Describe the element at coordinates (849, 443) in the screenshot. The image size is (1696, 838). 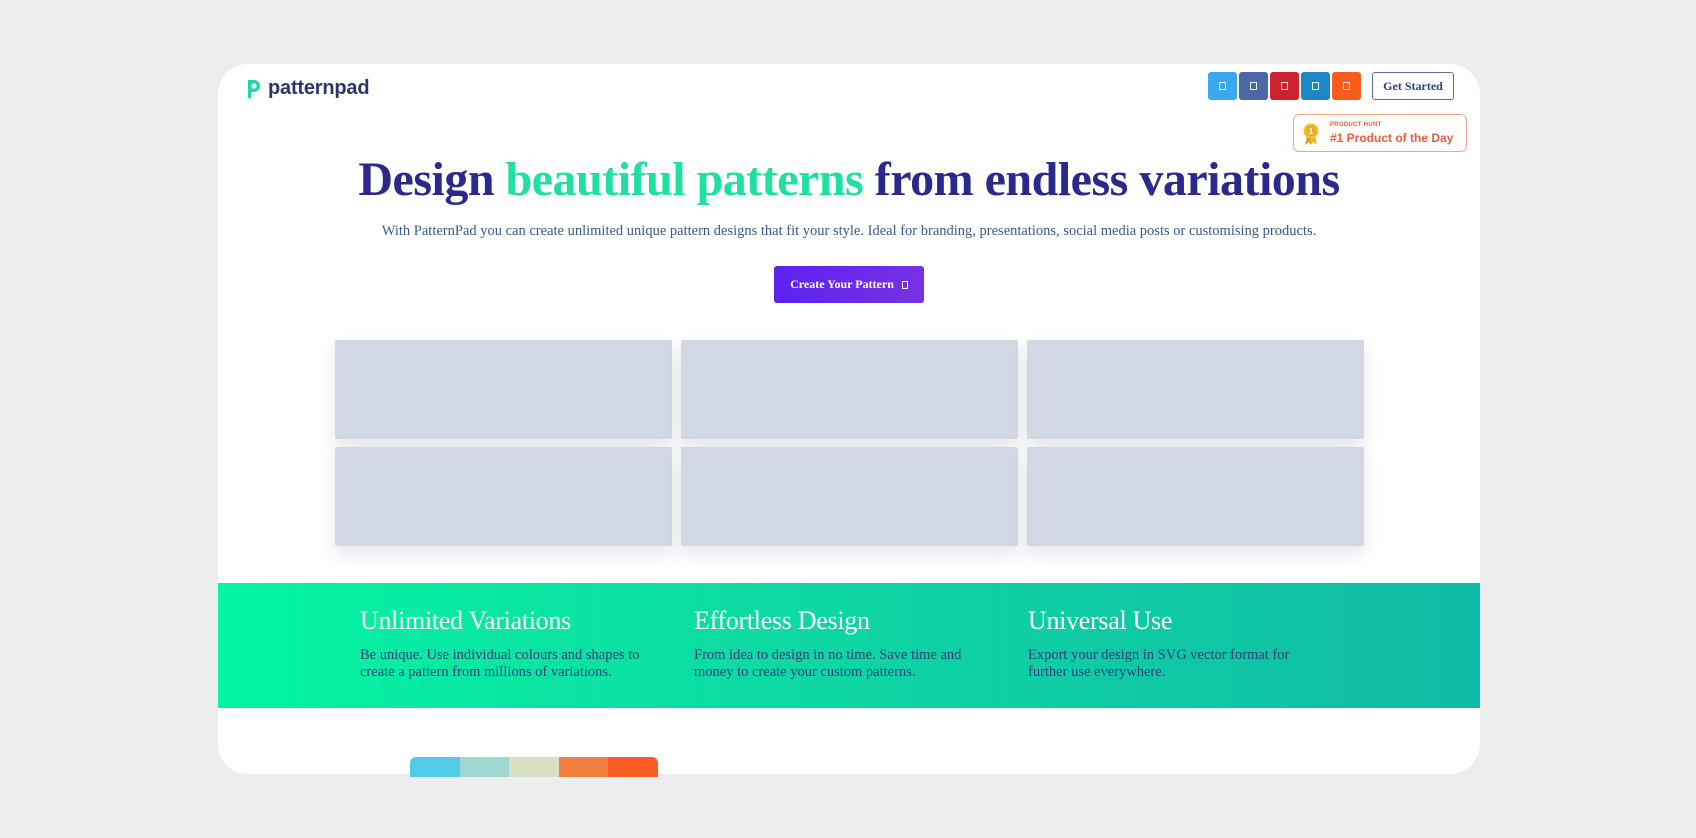
I see `pattern-preview-grid` at that location.